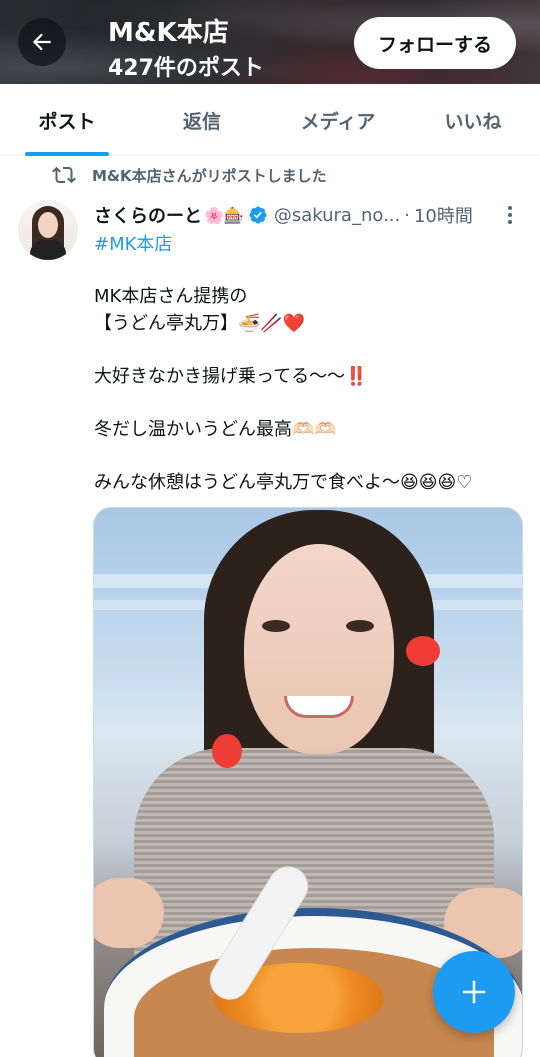 This screenshot has width=540, height=1057. I want to click on post-timestamp: 10時間, so click(443, 215).